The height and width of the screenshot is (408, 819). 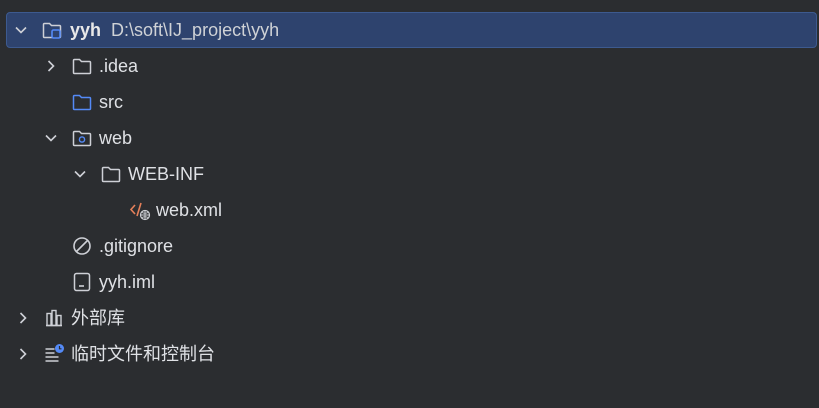 What do you see at coordinates (82, 102) in the screenshot?
I see `source-folder-icon` at bounding box center [82, 102].